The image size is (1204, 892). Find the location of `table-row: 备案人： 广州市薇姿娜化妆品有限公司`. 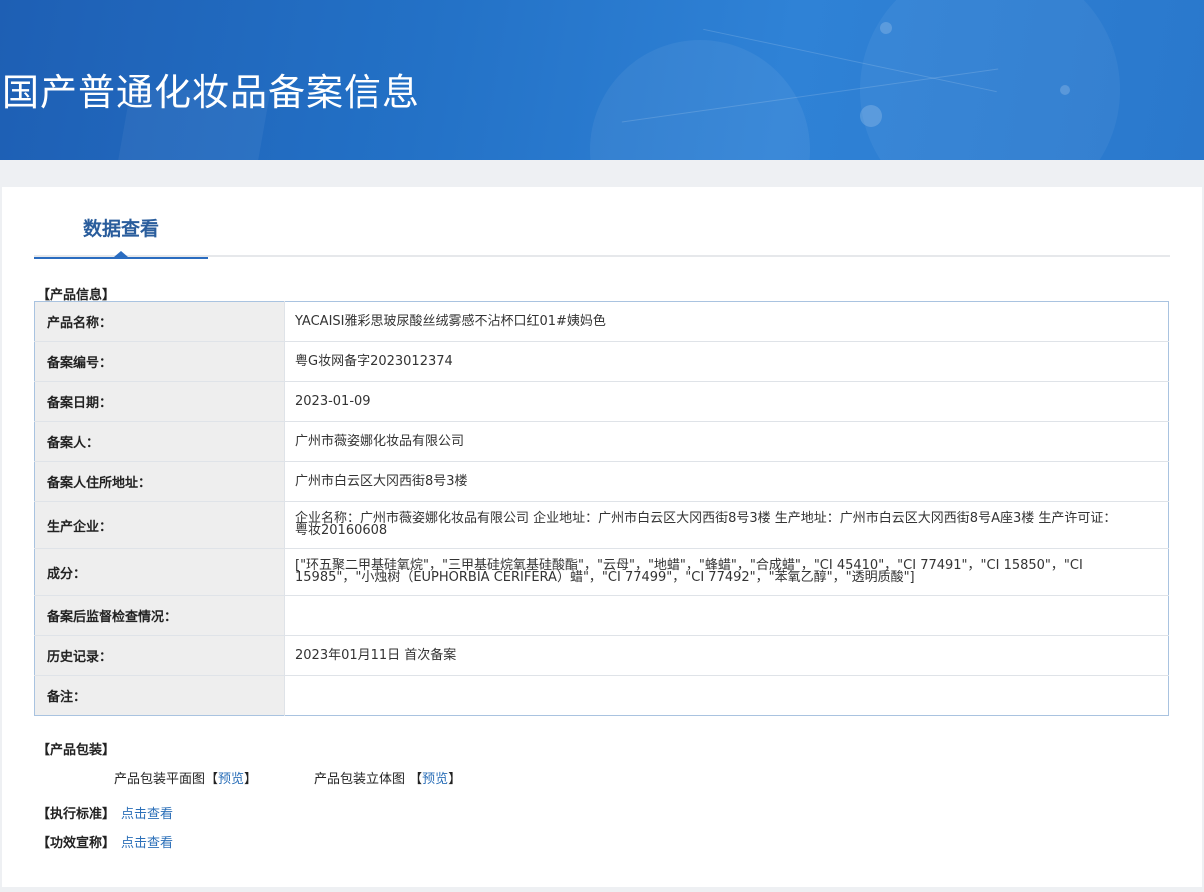

table-row: 备案人： 广州市薇姿娜化妆品有限公司 is located at coordinates (601, 441).